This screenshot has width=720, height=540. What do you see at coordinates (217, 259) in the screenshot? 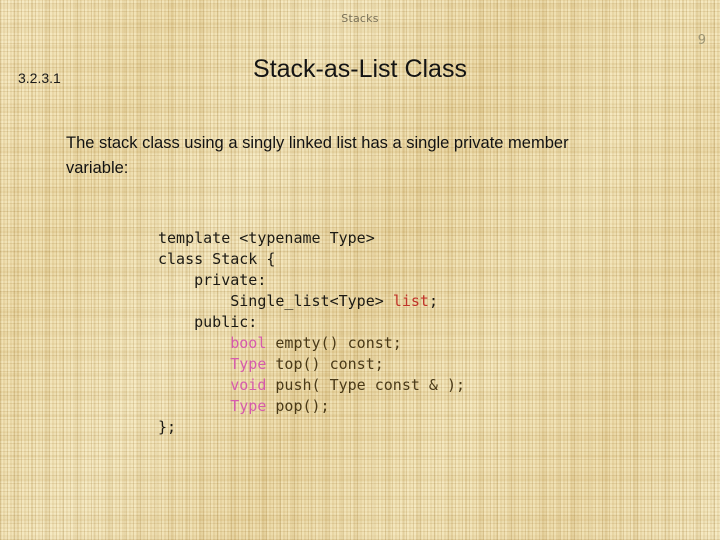
I see `code-token: class Stack {` at bounding box center [217, 259].